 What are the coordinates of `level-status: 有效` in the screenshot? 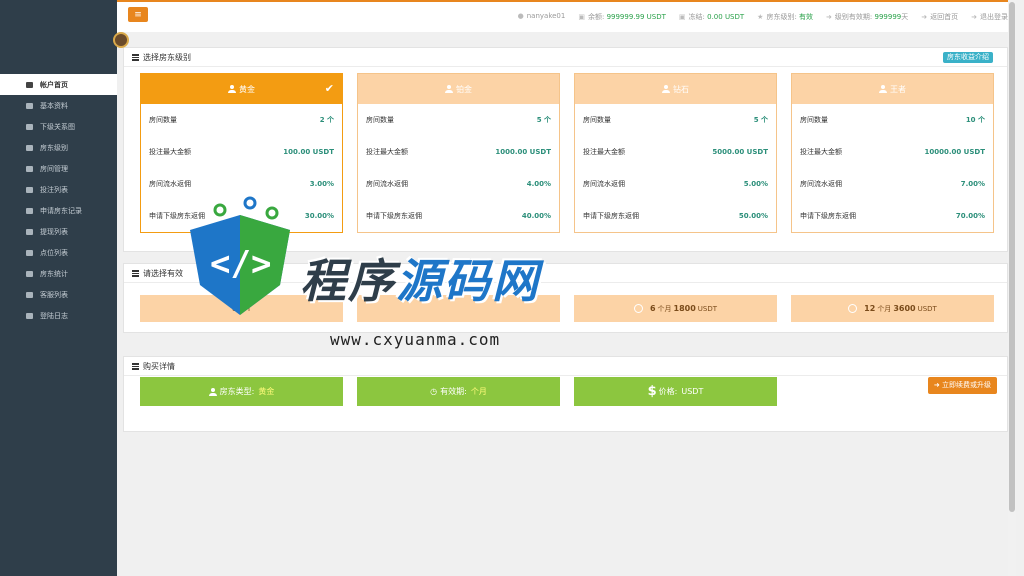 It's located at (806, 17).